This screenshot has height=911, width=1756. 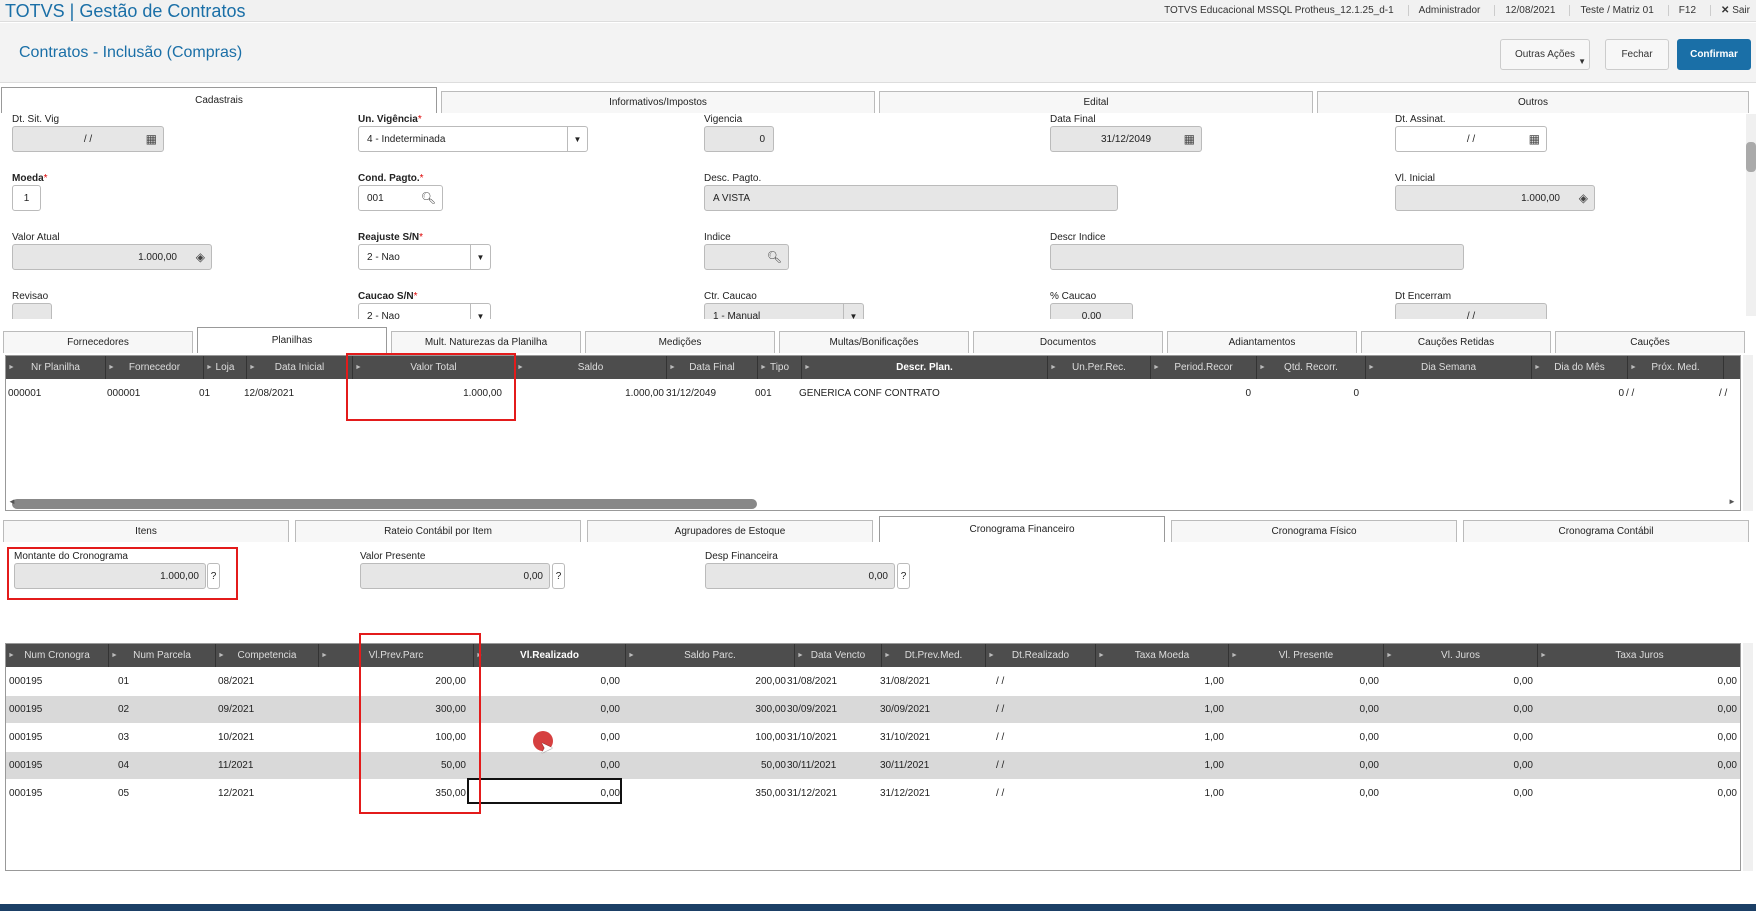 What do you see at coordinates (98, 342) in the screenshot?
I see `tab-fornecedores: Fornecedores` at bounding box center [98, 342].